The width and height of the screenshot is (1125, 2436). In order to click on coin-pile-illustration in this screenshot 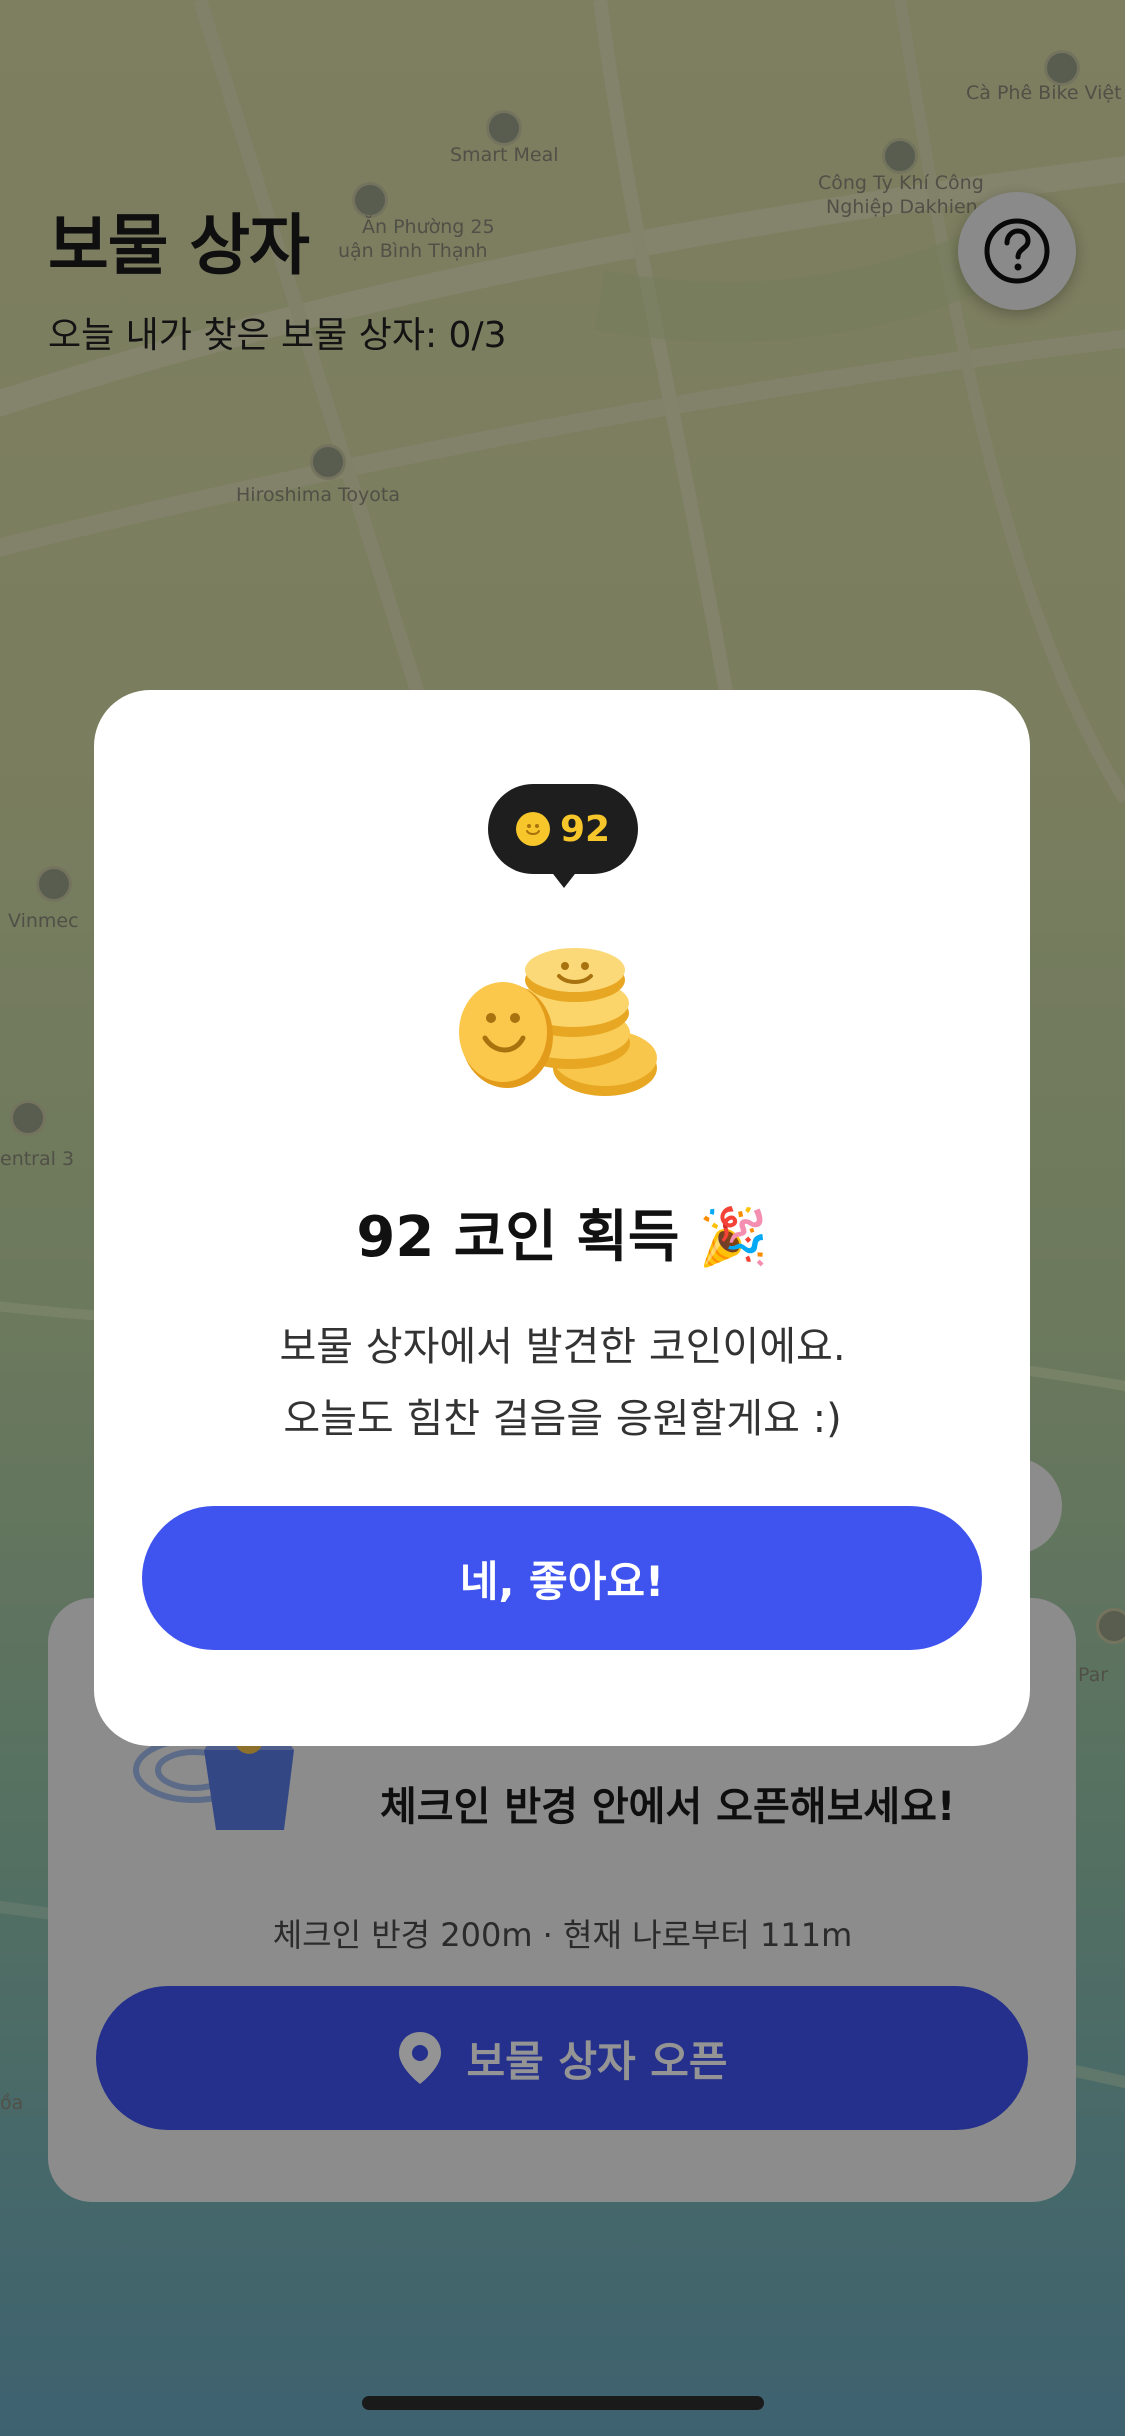, I will do `click(558, 1022)`.